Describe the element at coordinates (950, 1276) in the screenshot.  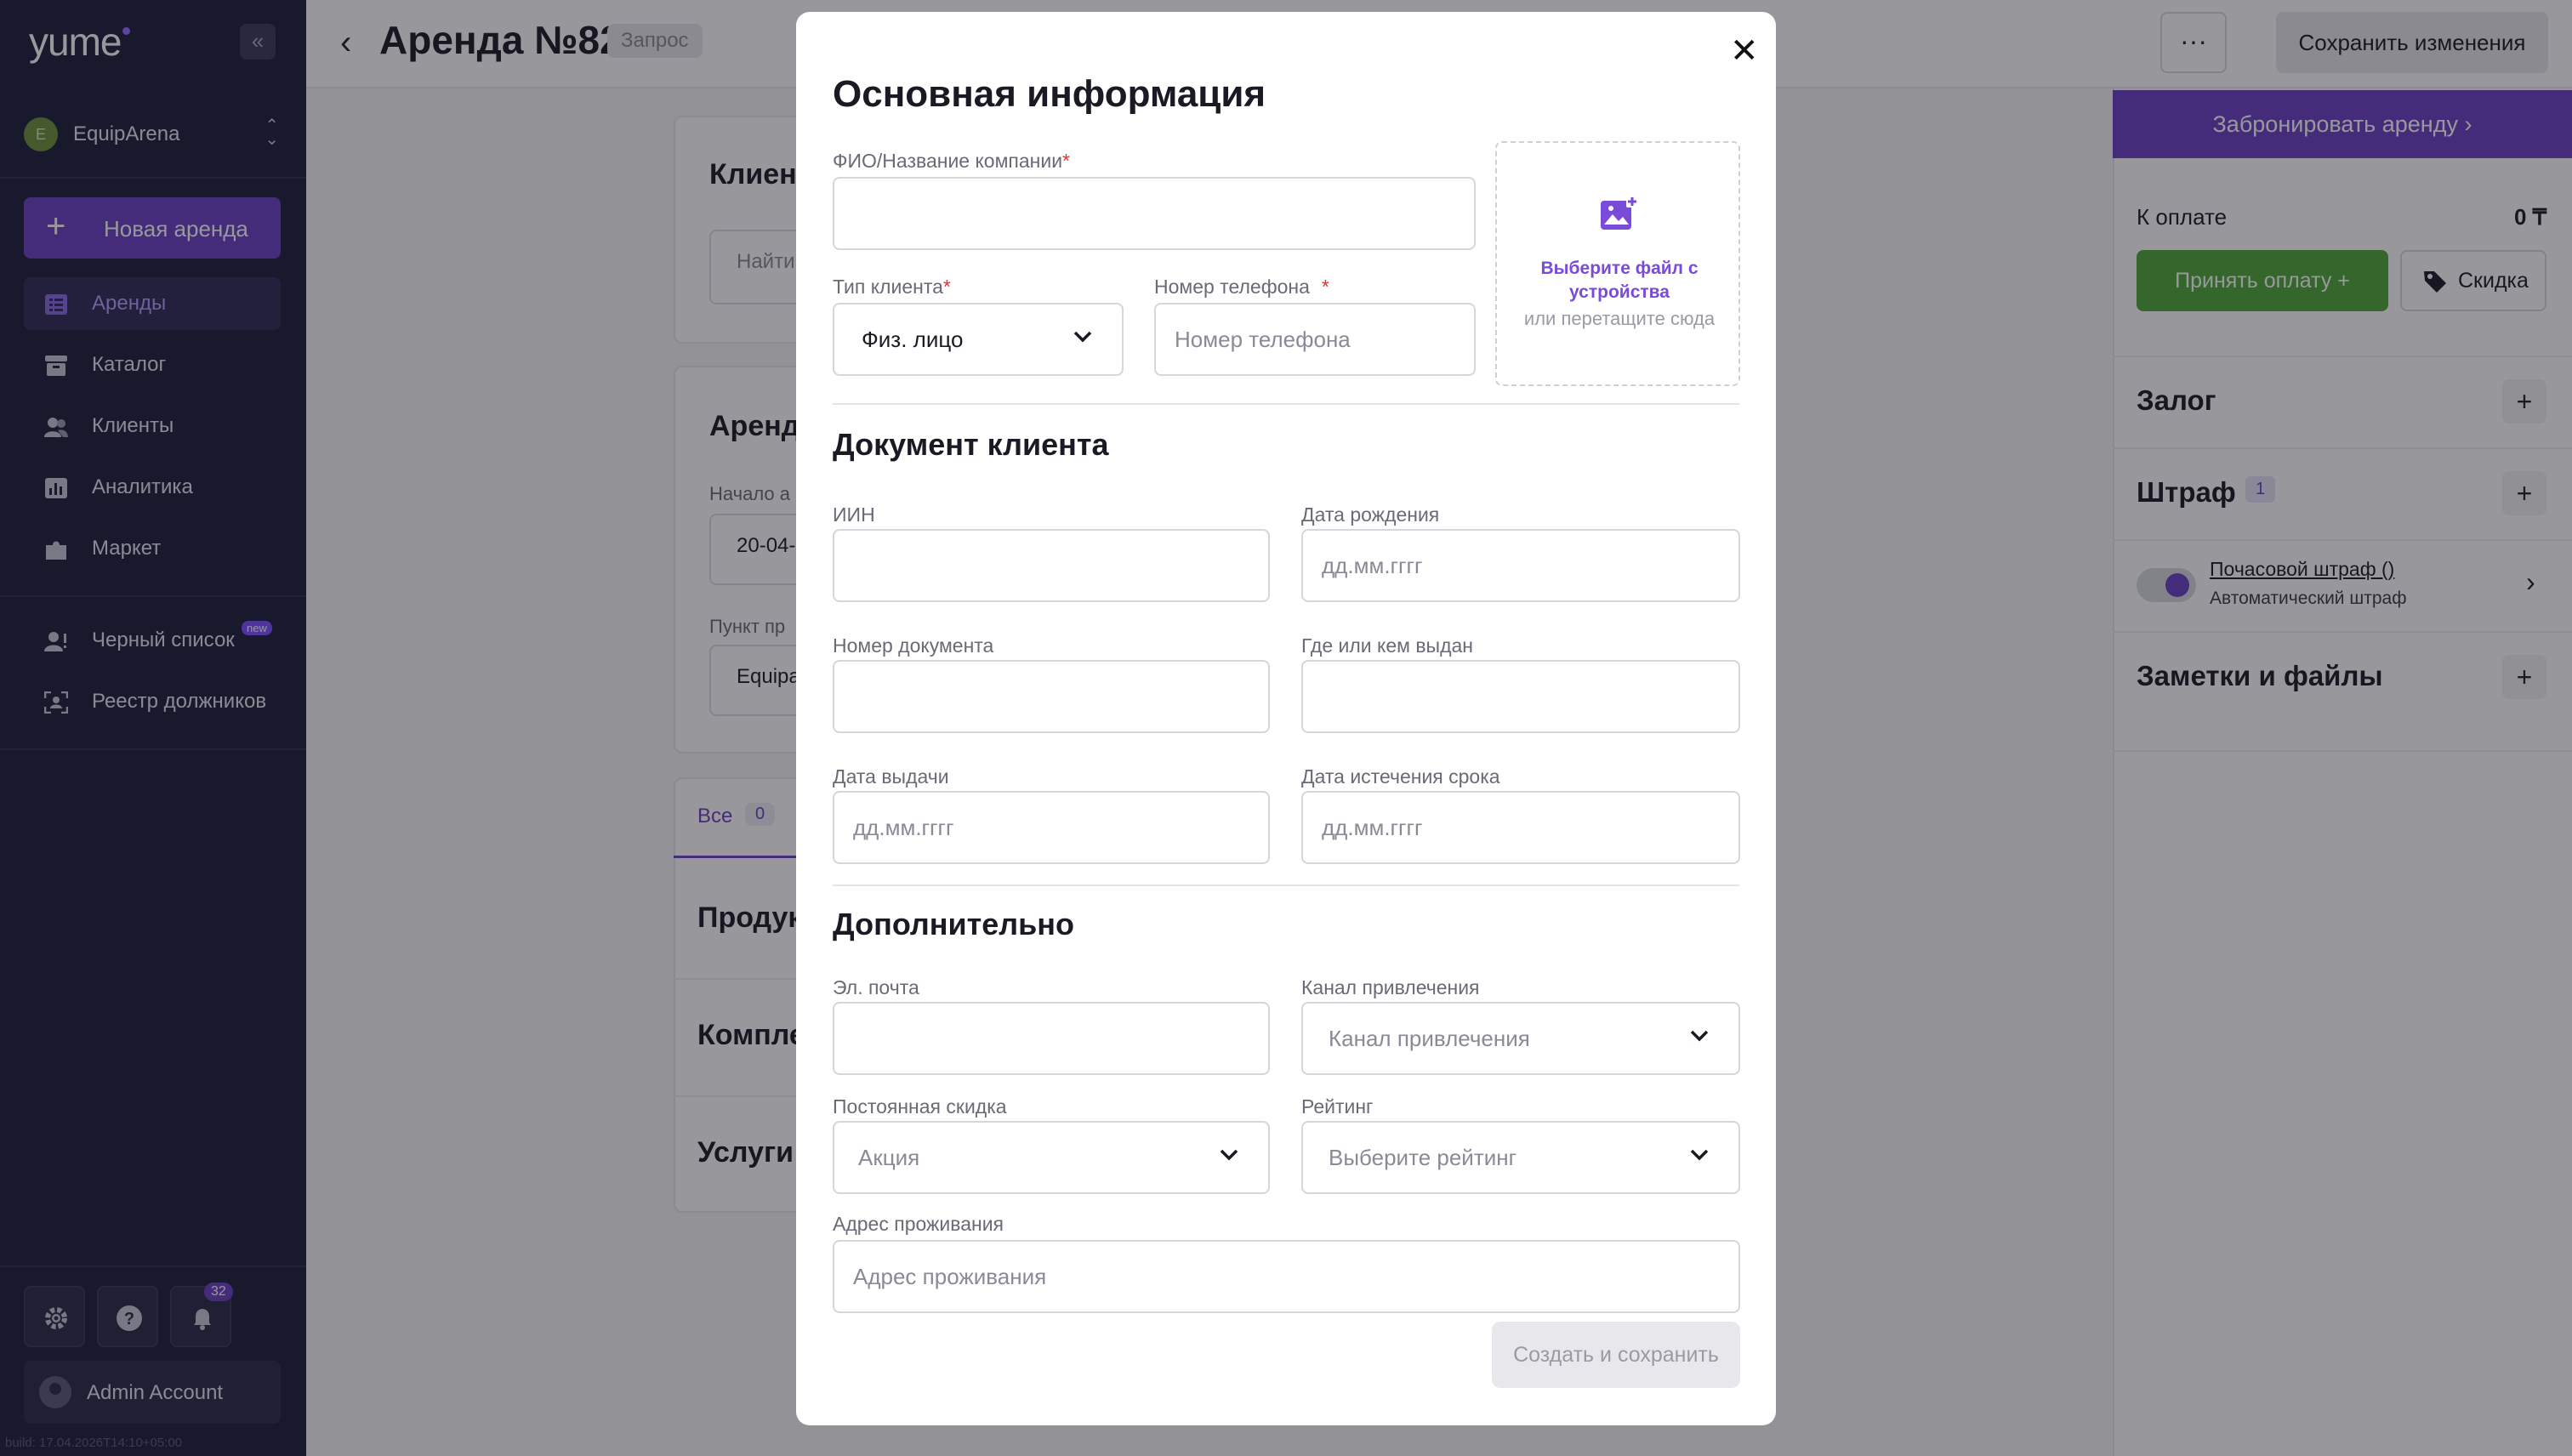
I see `address-placeholder: Адрес проживания` at that location.